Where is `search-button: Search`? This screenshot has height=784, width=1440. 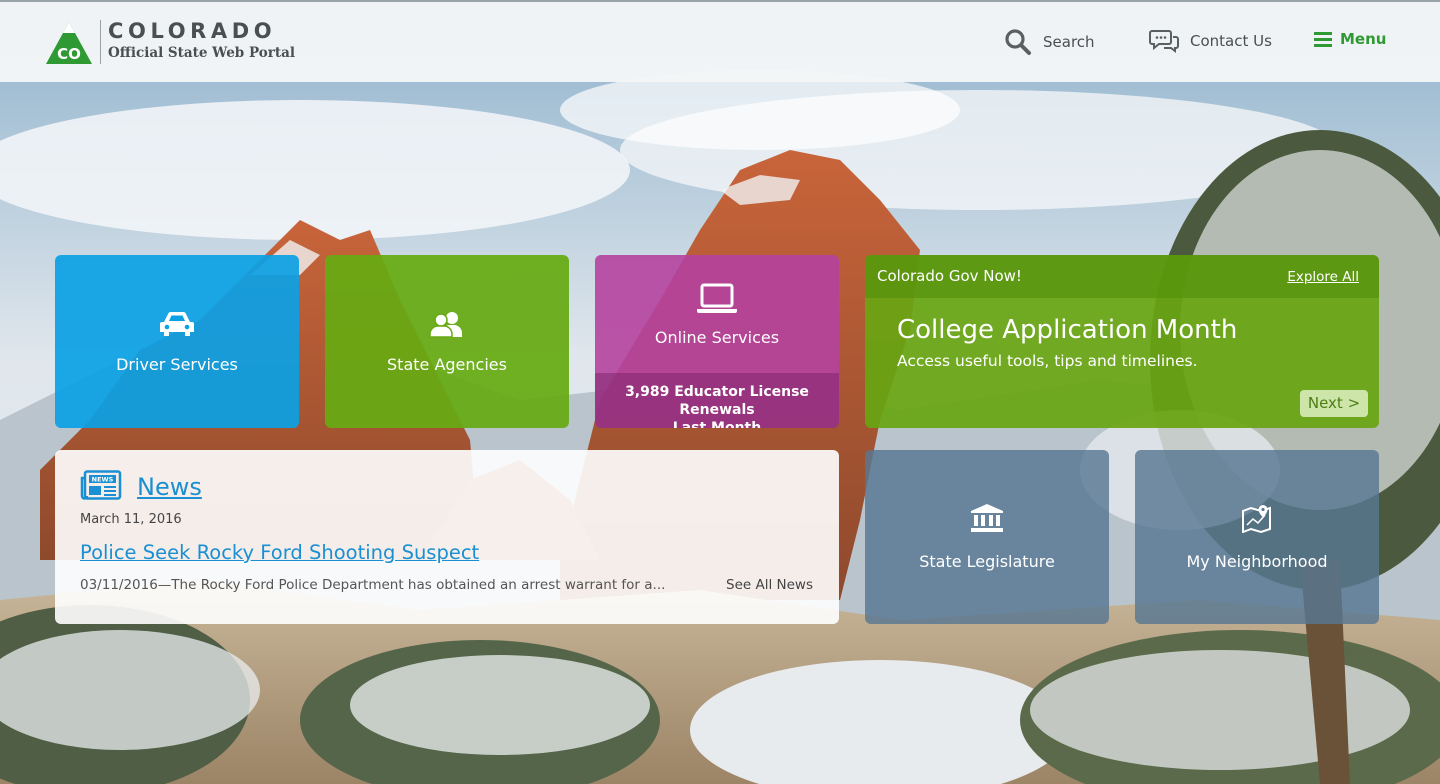 search-button: Search is located at coordinates (1049, 42).